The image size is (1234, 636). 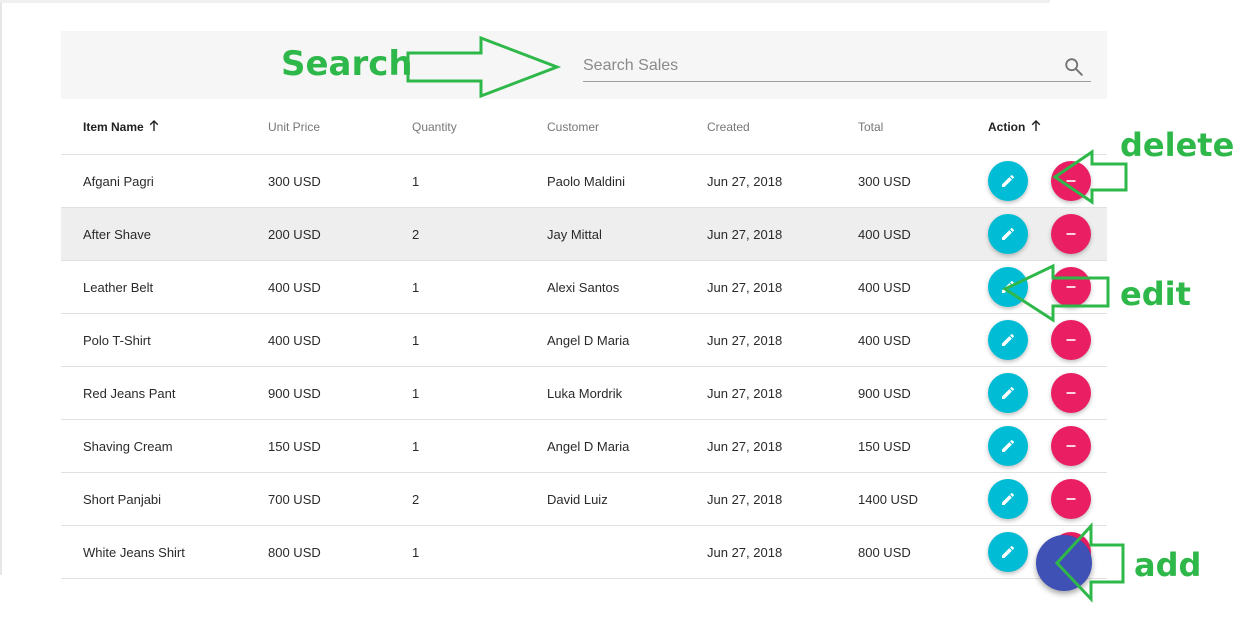 I want to click on cell-quantity: 2, so click(x=479, y=499).